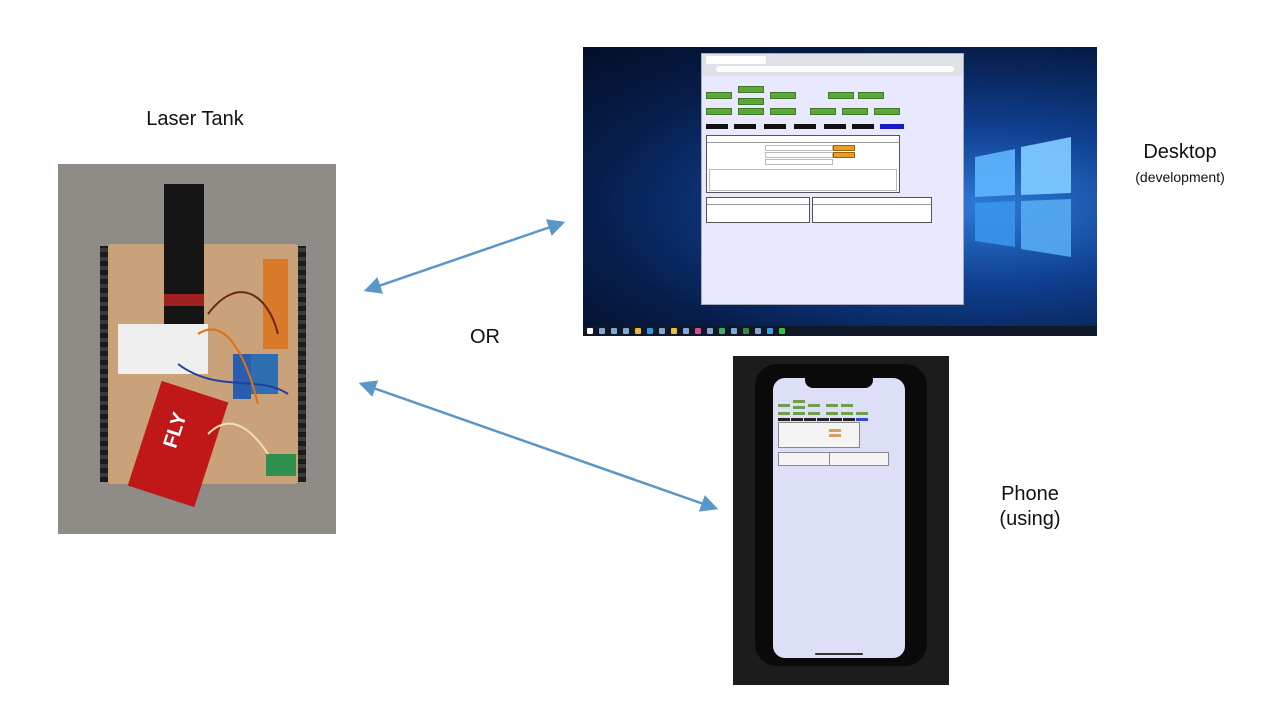  I want to click on phone-home-indicator, so click(839, 654).